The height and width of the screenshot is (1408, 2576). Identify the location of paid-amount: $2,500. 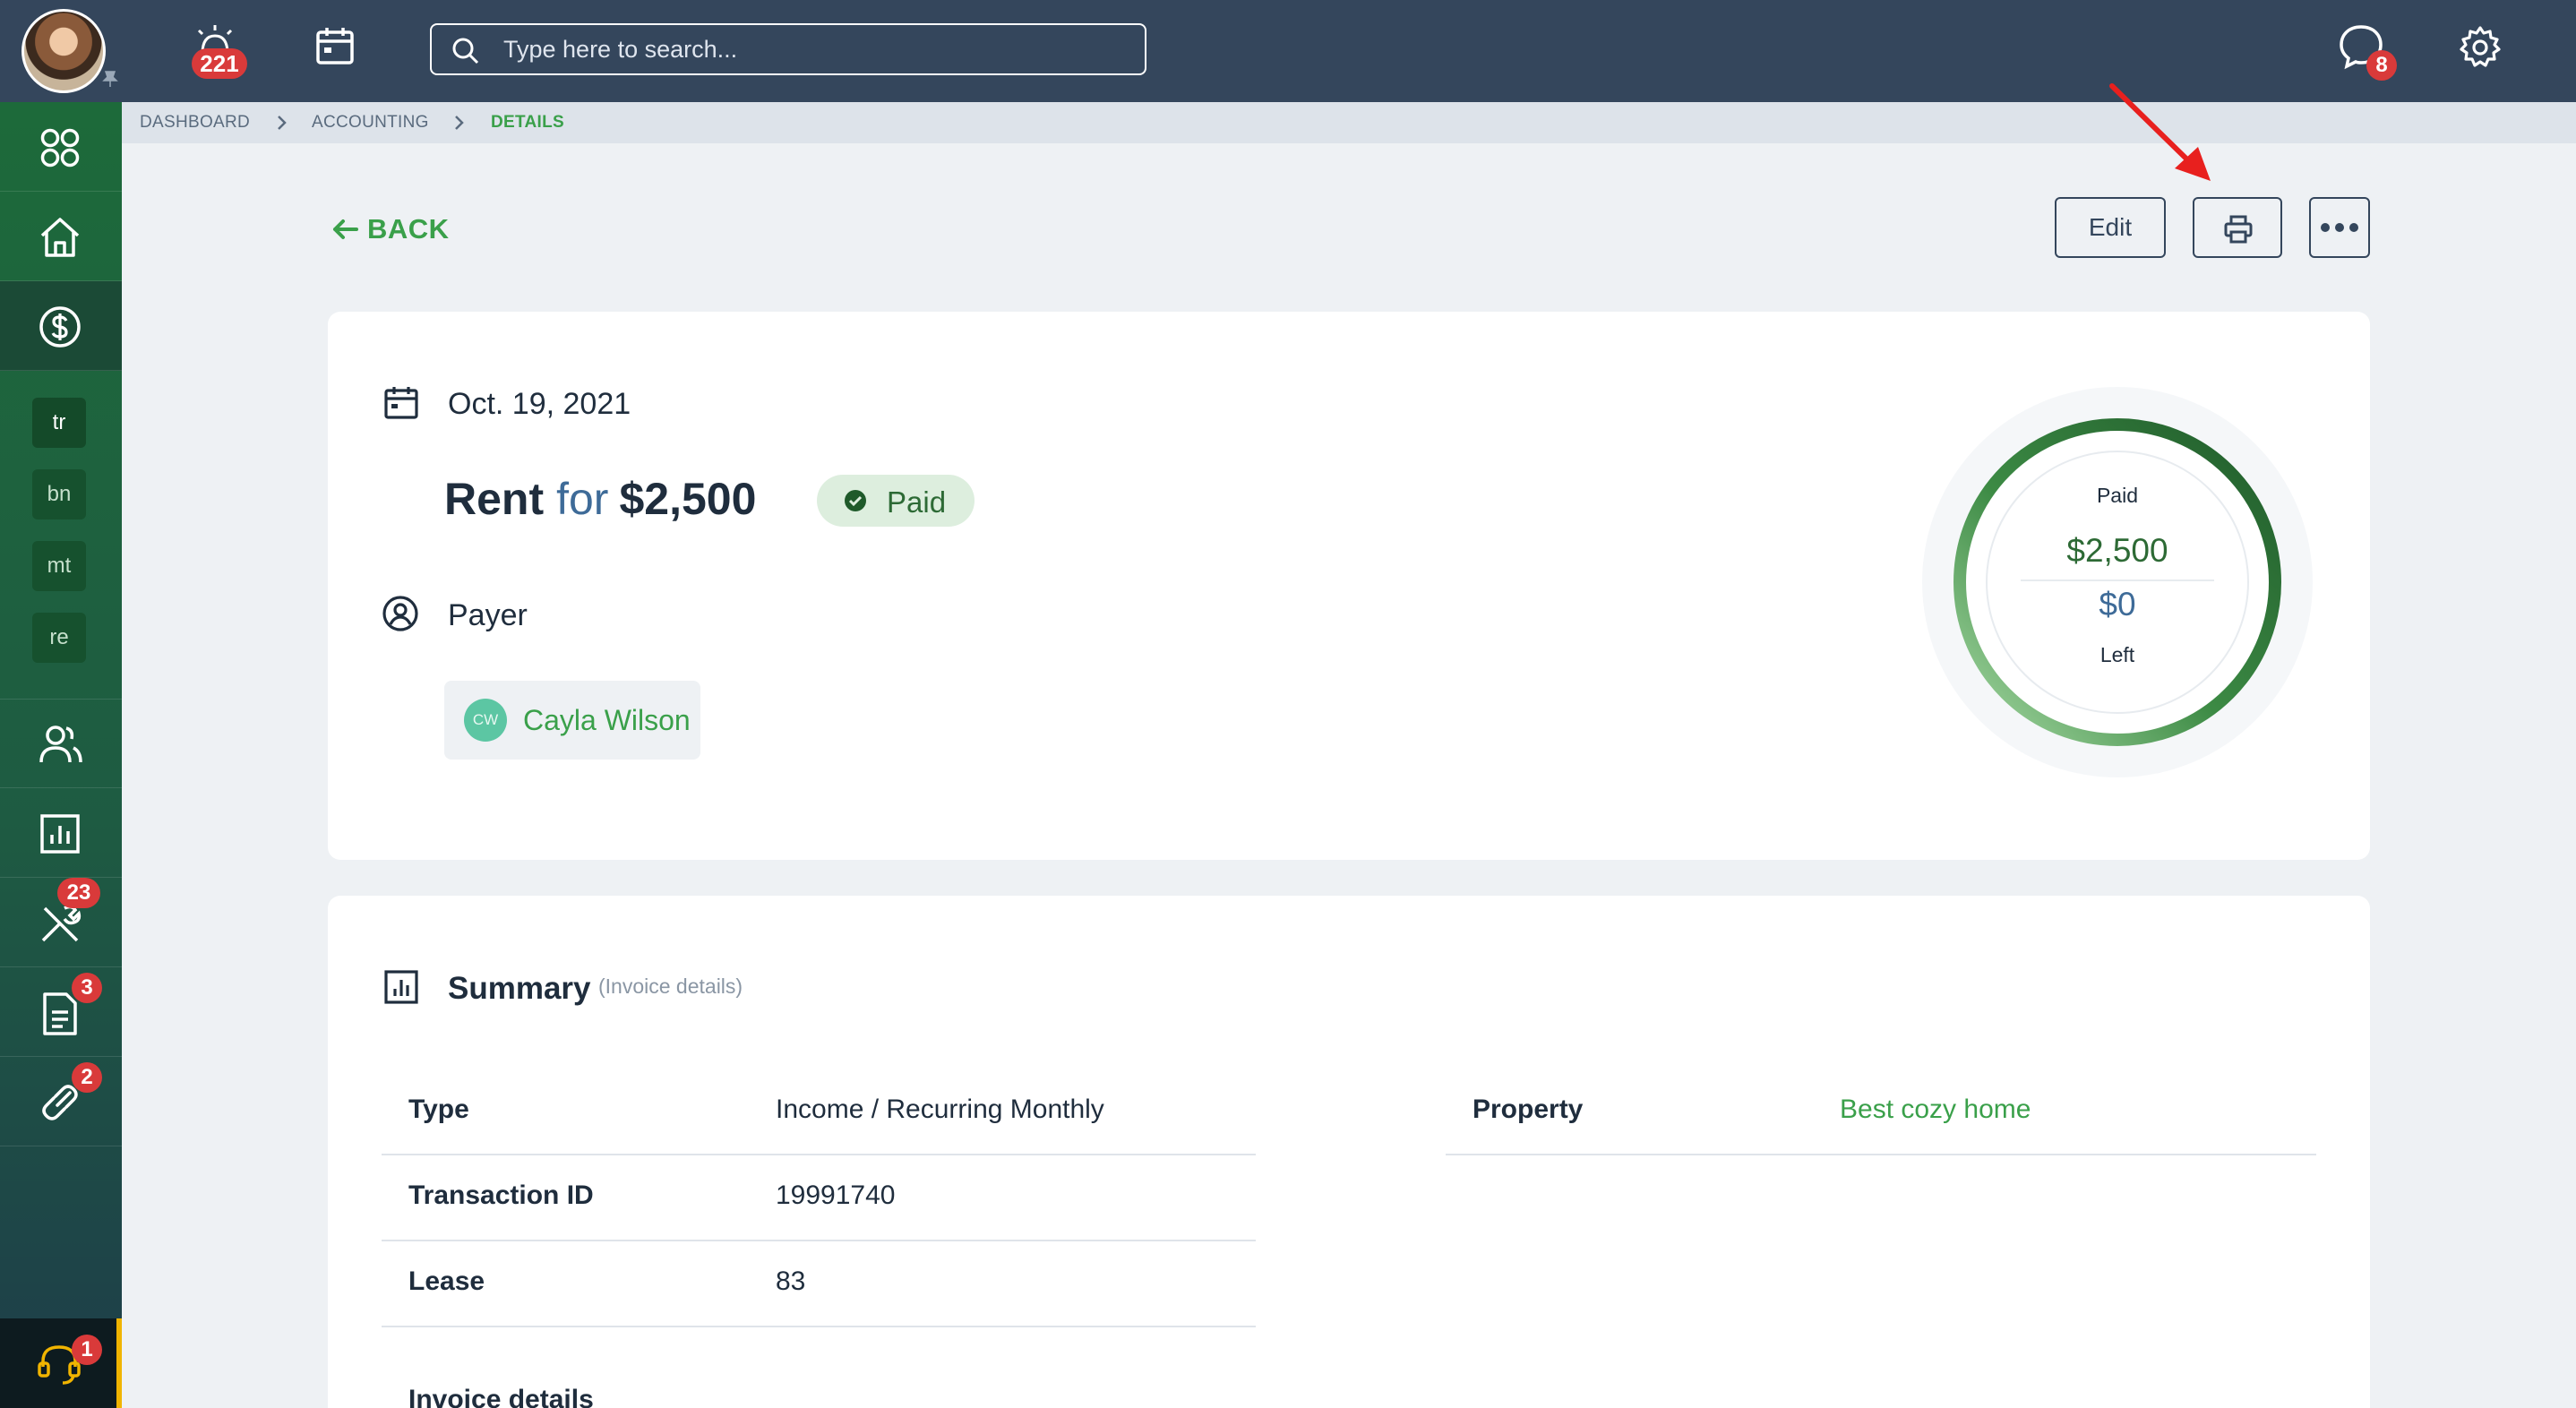
(2117, 550).